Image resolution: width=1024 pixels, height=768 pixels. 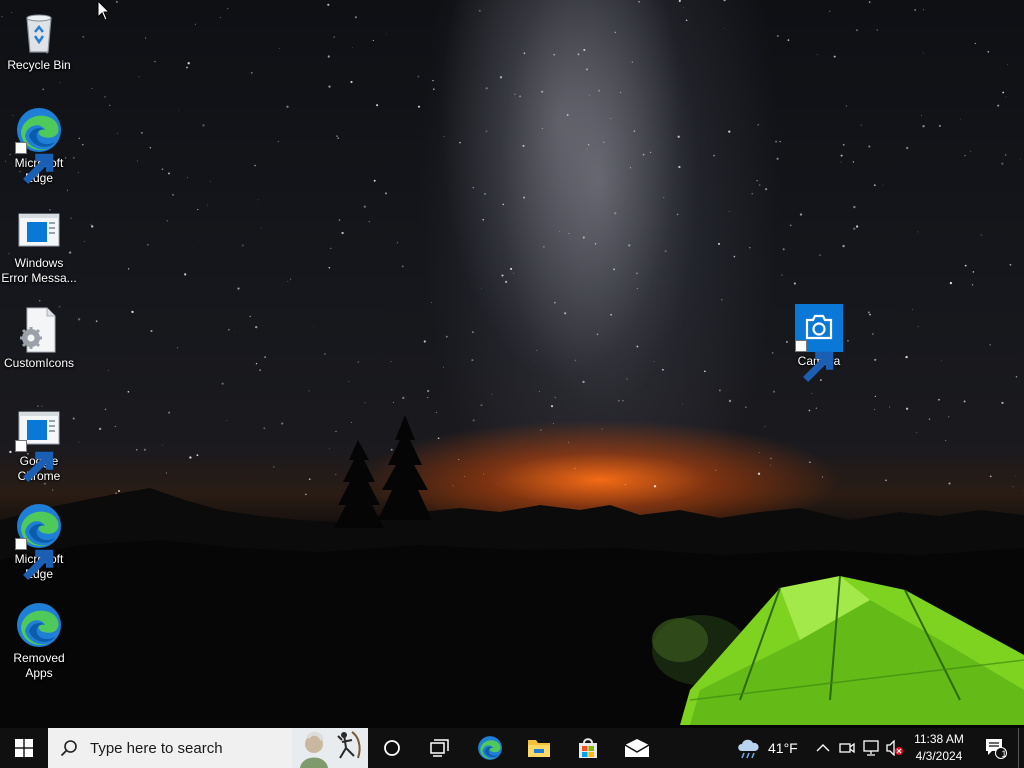 I want to click on clock-date: 4/3/2024, so click(x=939, y=756).